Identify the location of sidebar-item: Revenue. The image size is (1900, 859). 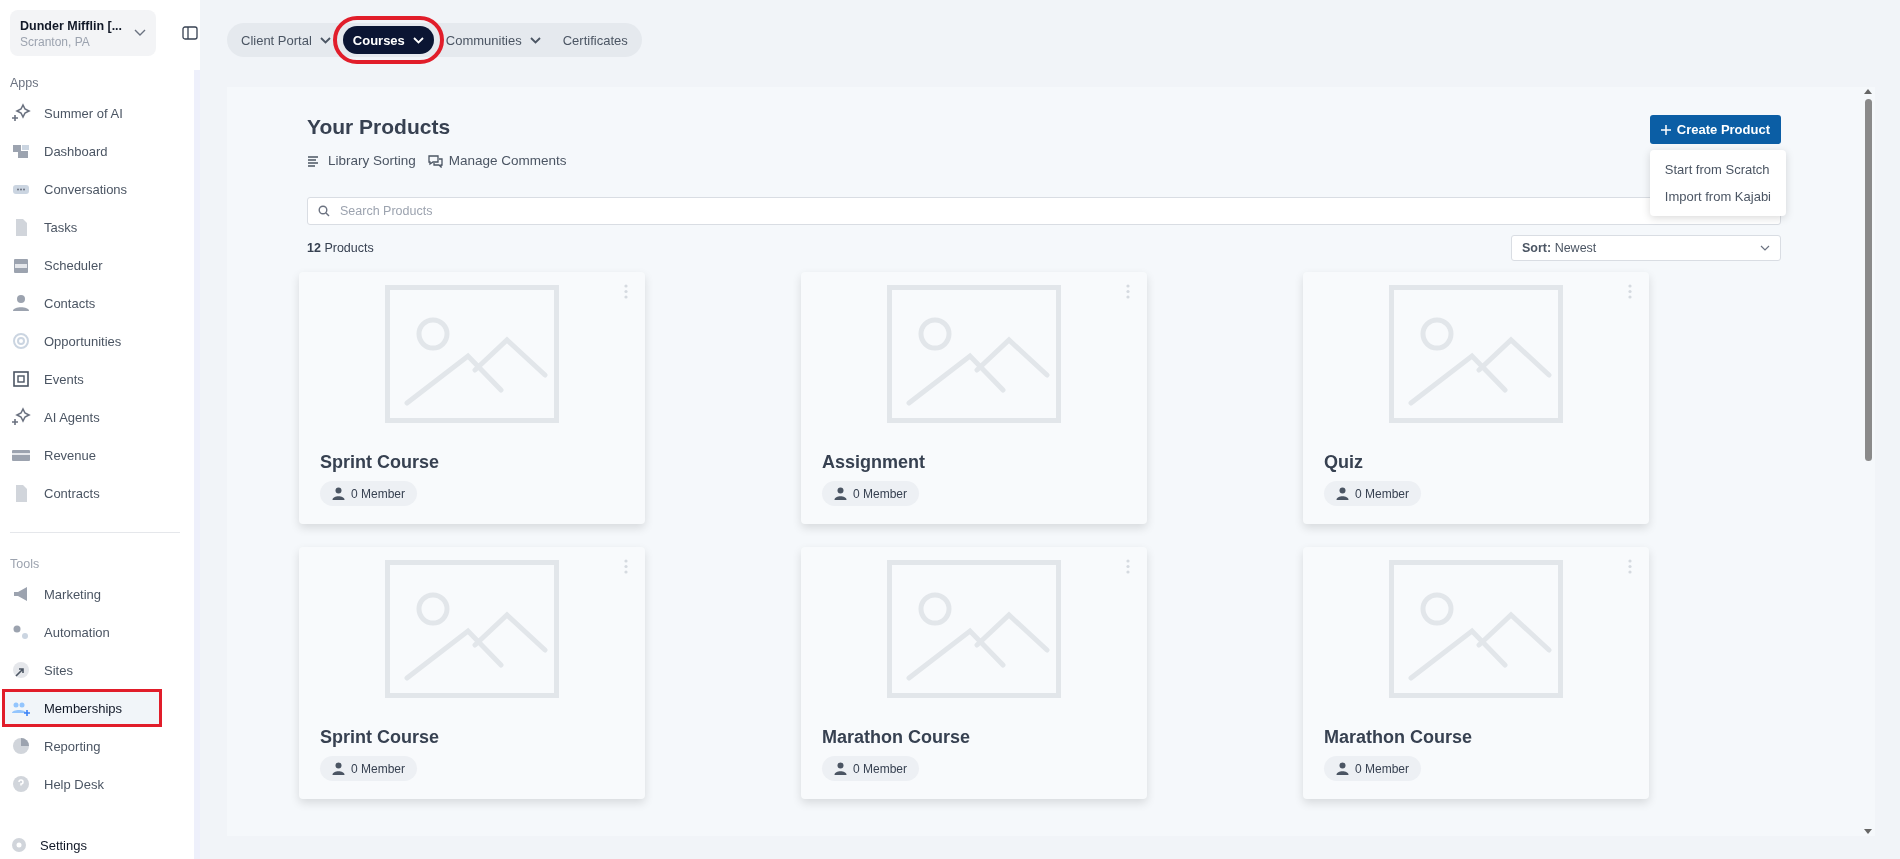
(97, 455).